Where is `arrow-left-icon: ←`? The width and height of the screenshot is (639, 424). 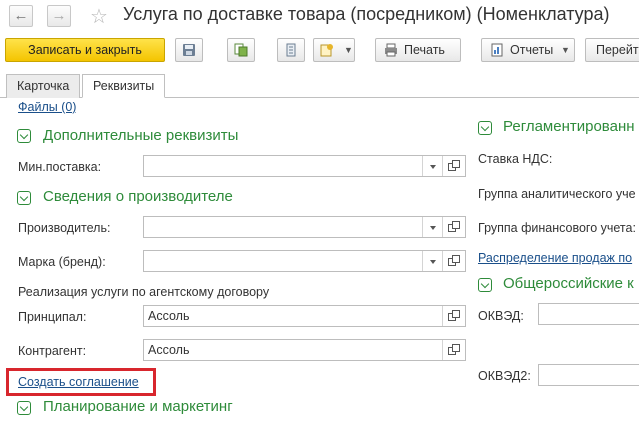
arrow-left-icon: ← is located at coordinates (21, 15).